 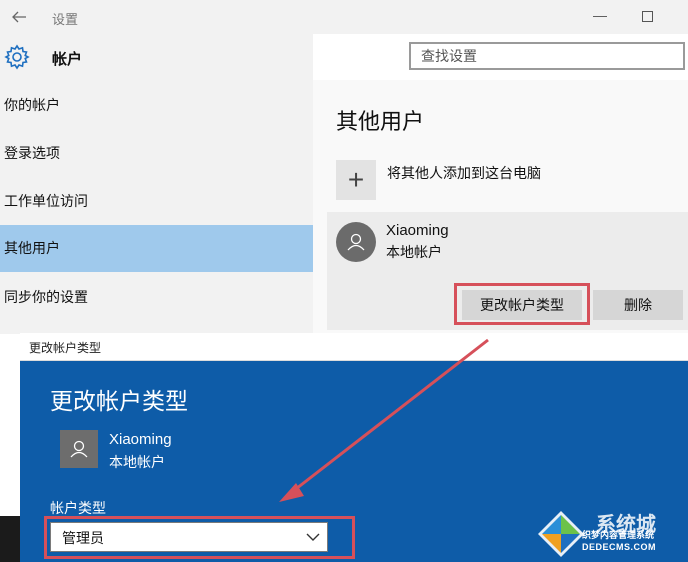 I want to click on search-field, so click(x=547, y=56).